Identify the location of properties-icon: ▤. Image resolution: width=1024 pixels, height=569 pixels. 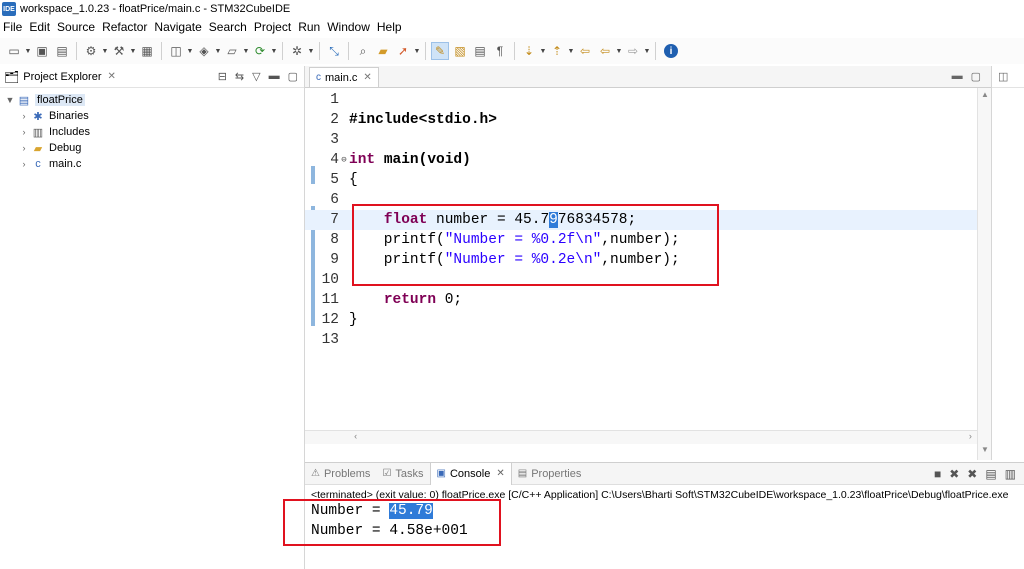
(522, 473).